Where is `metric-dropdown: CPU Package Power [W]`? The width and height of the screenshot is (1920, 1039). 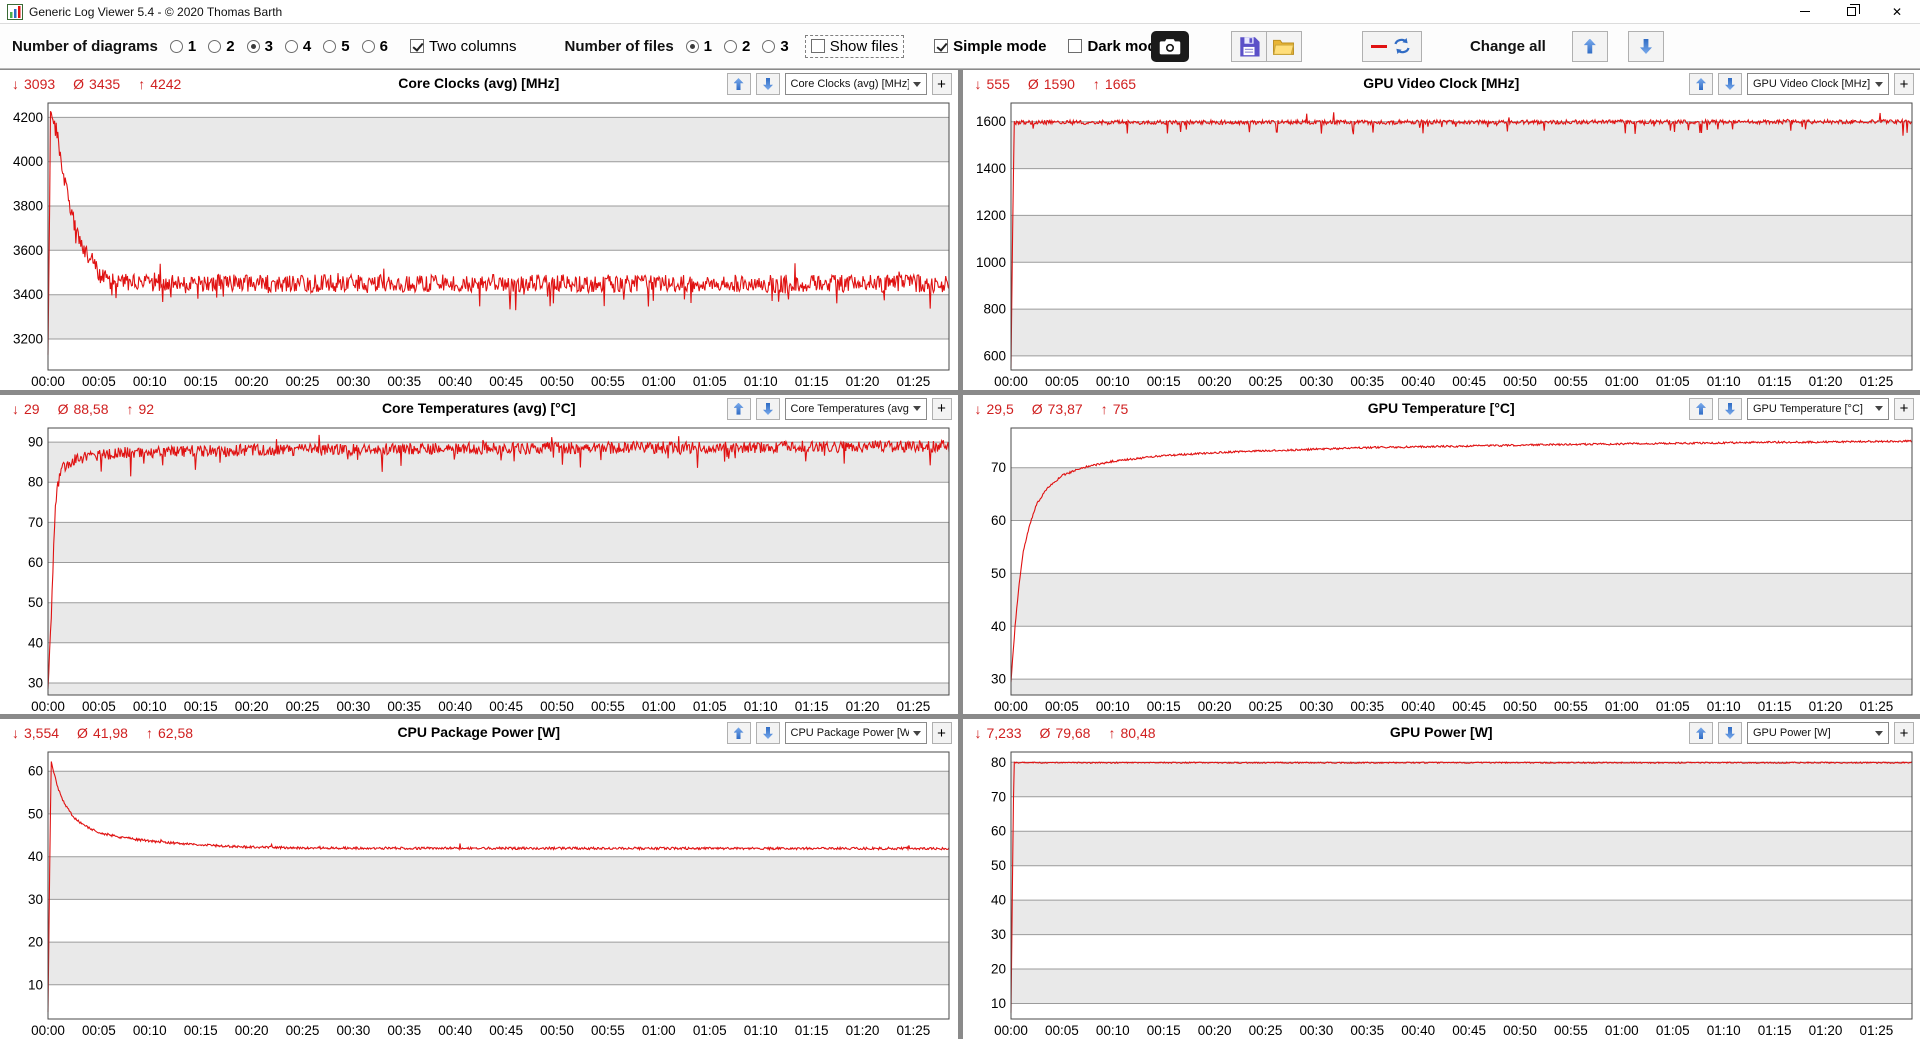 metric-dropdown: CPU Package Power [W] is located at coordinates (855, 733).